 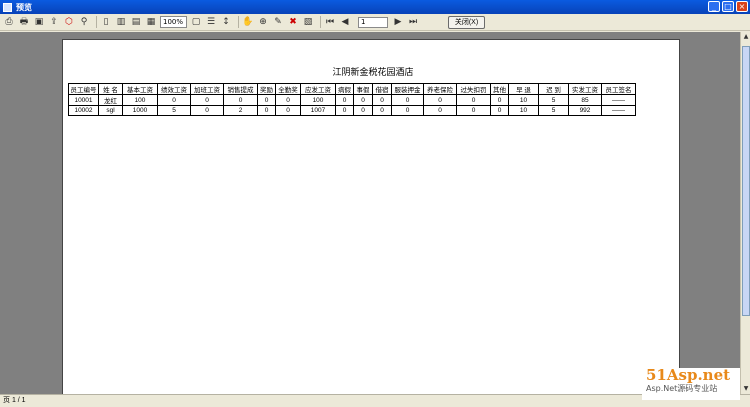 I want to click on column-header: 事假, so click(x=363, y=89).